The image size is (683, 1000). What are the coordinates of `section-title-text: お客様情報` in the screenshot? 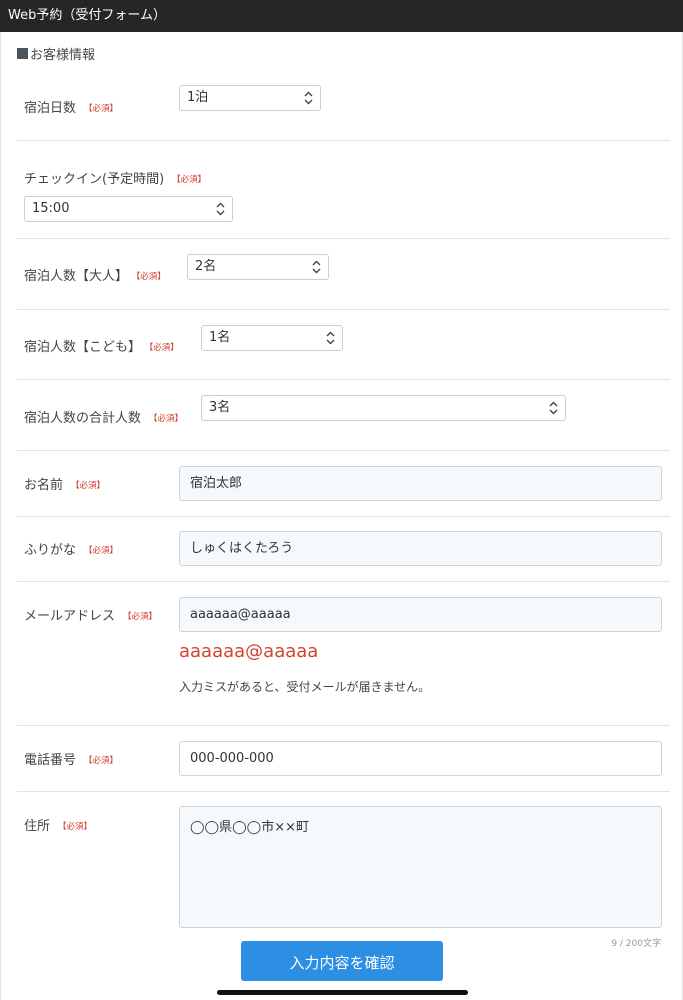 It's located at (63, 55).